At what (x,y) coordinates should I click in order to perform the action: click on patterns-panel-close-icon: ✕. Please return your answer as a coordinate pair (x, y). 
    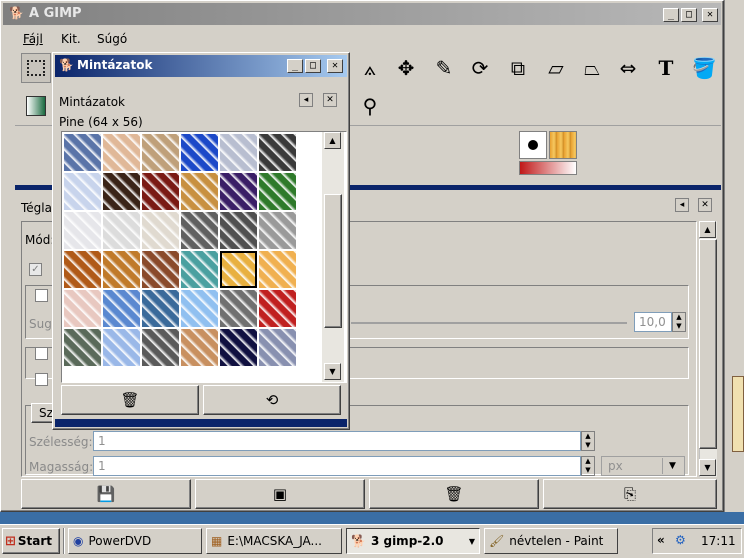
    Looking at the image, I should click on (330, 100).